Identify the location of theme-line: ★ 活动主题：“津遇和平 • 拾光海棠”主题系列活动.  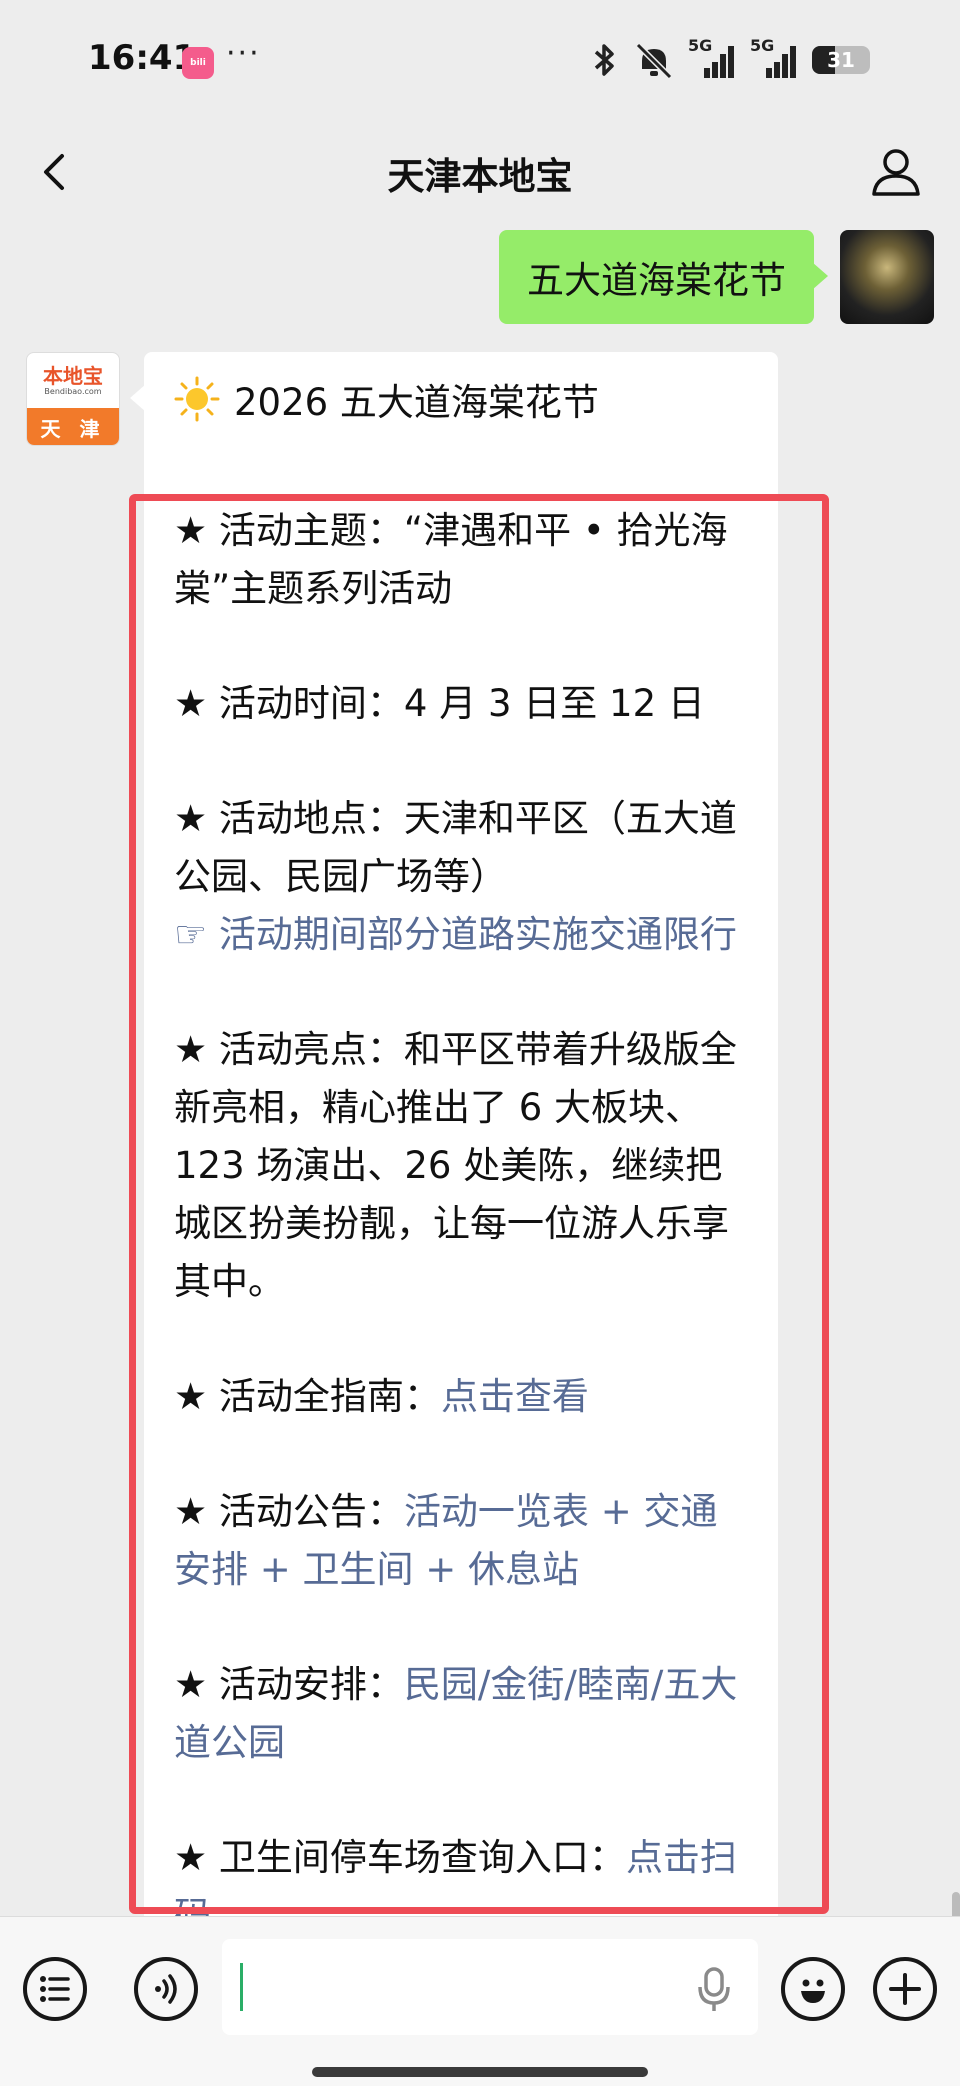
(451, 559).